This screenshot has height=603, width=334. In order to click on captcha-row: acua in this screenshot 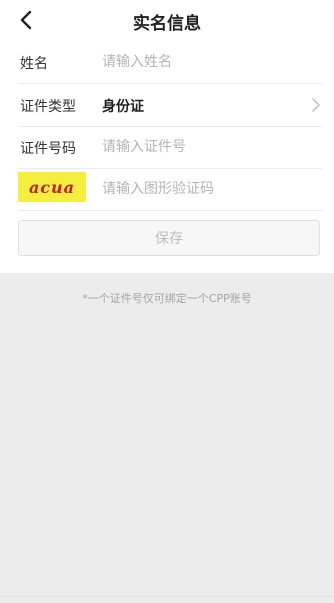, I will do `click(170, 189)`.